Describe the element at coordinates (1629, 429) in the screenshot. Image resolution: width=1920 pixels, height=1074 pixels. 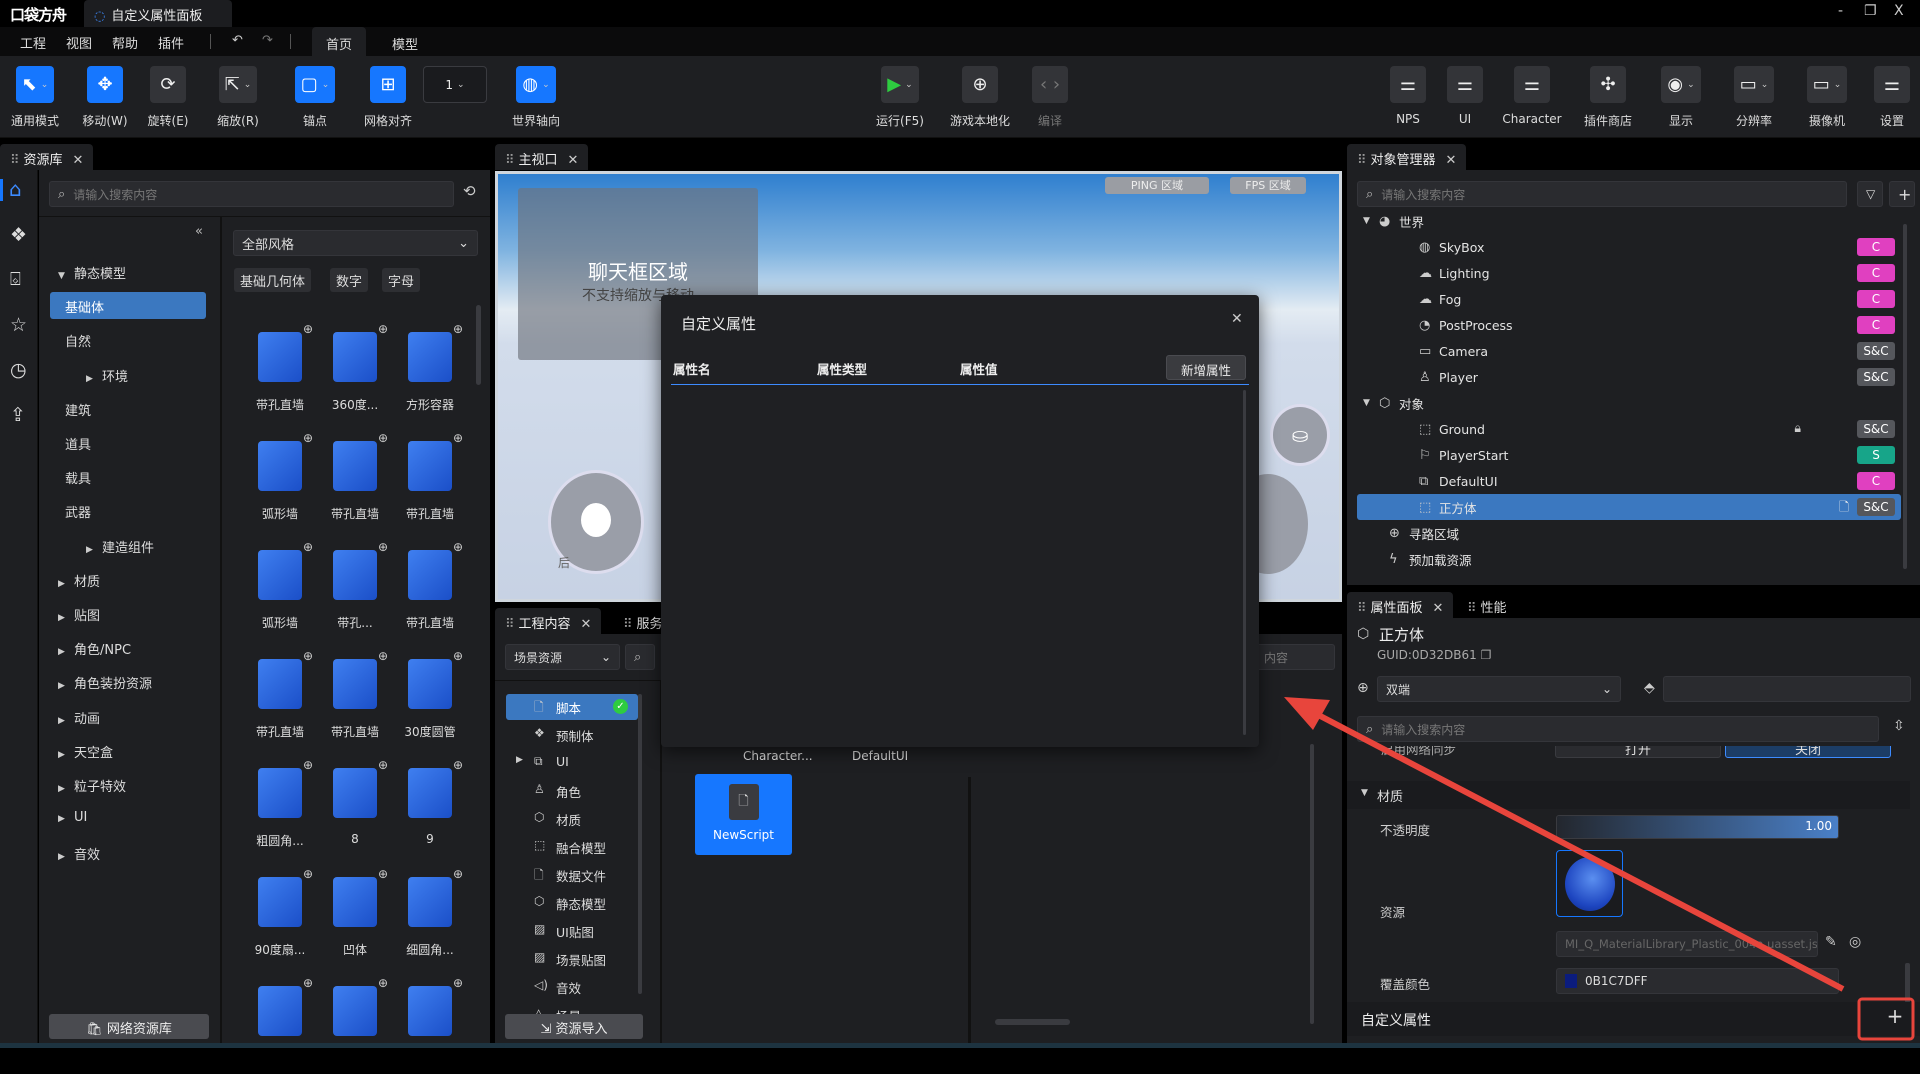
I see `object-row-Ground: ⬚ Ground 🔒︎ S&C` at that location.